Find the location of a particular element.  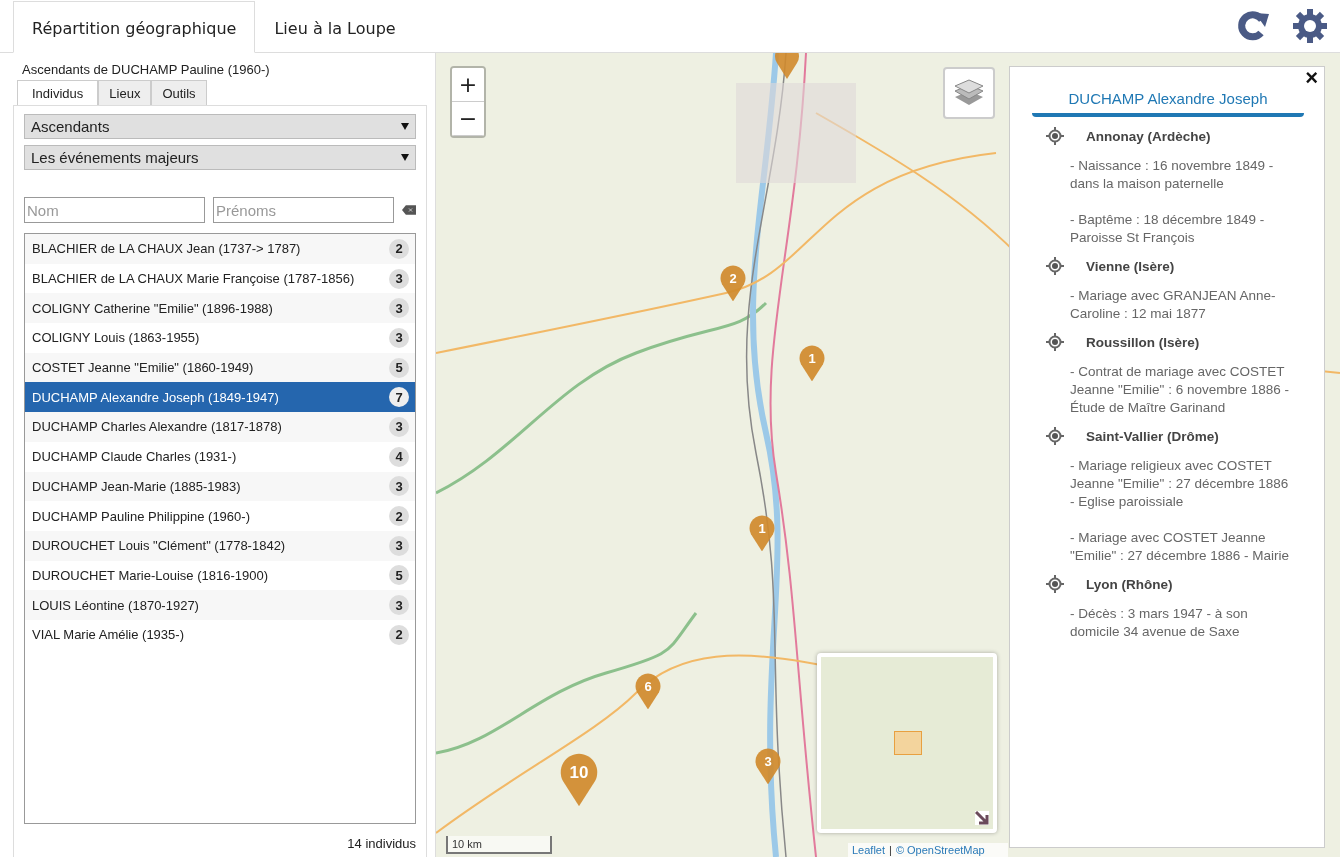

person-name: COSTET Jeanne "Emilie" (1860-1949) is located at coordinates (143, 368).